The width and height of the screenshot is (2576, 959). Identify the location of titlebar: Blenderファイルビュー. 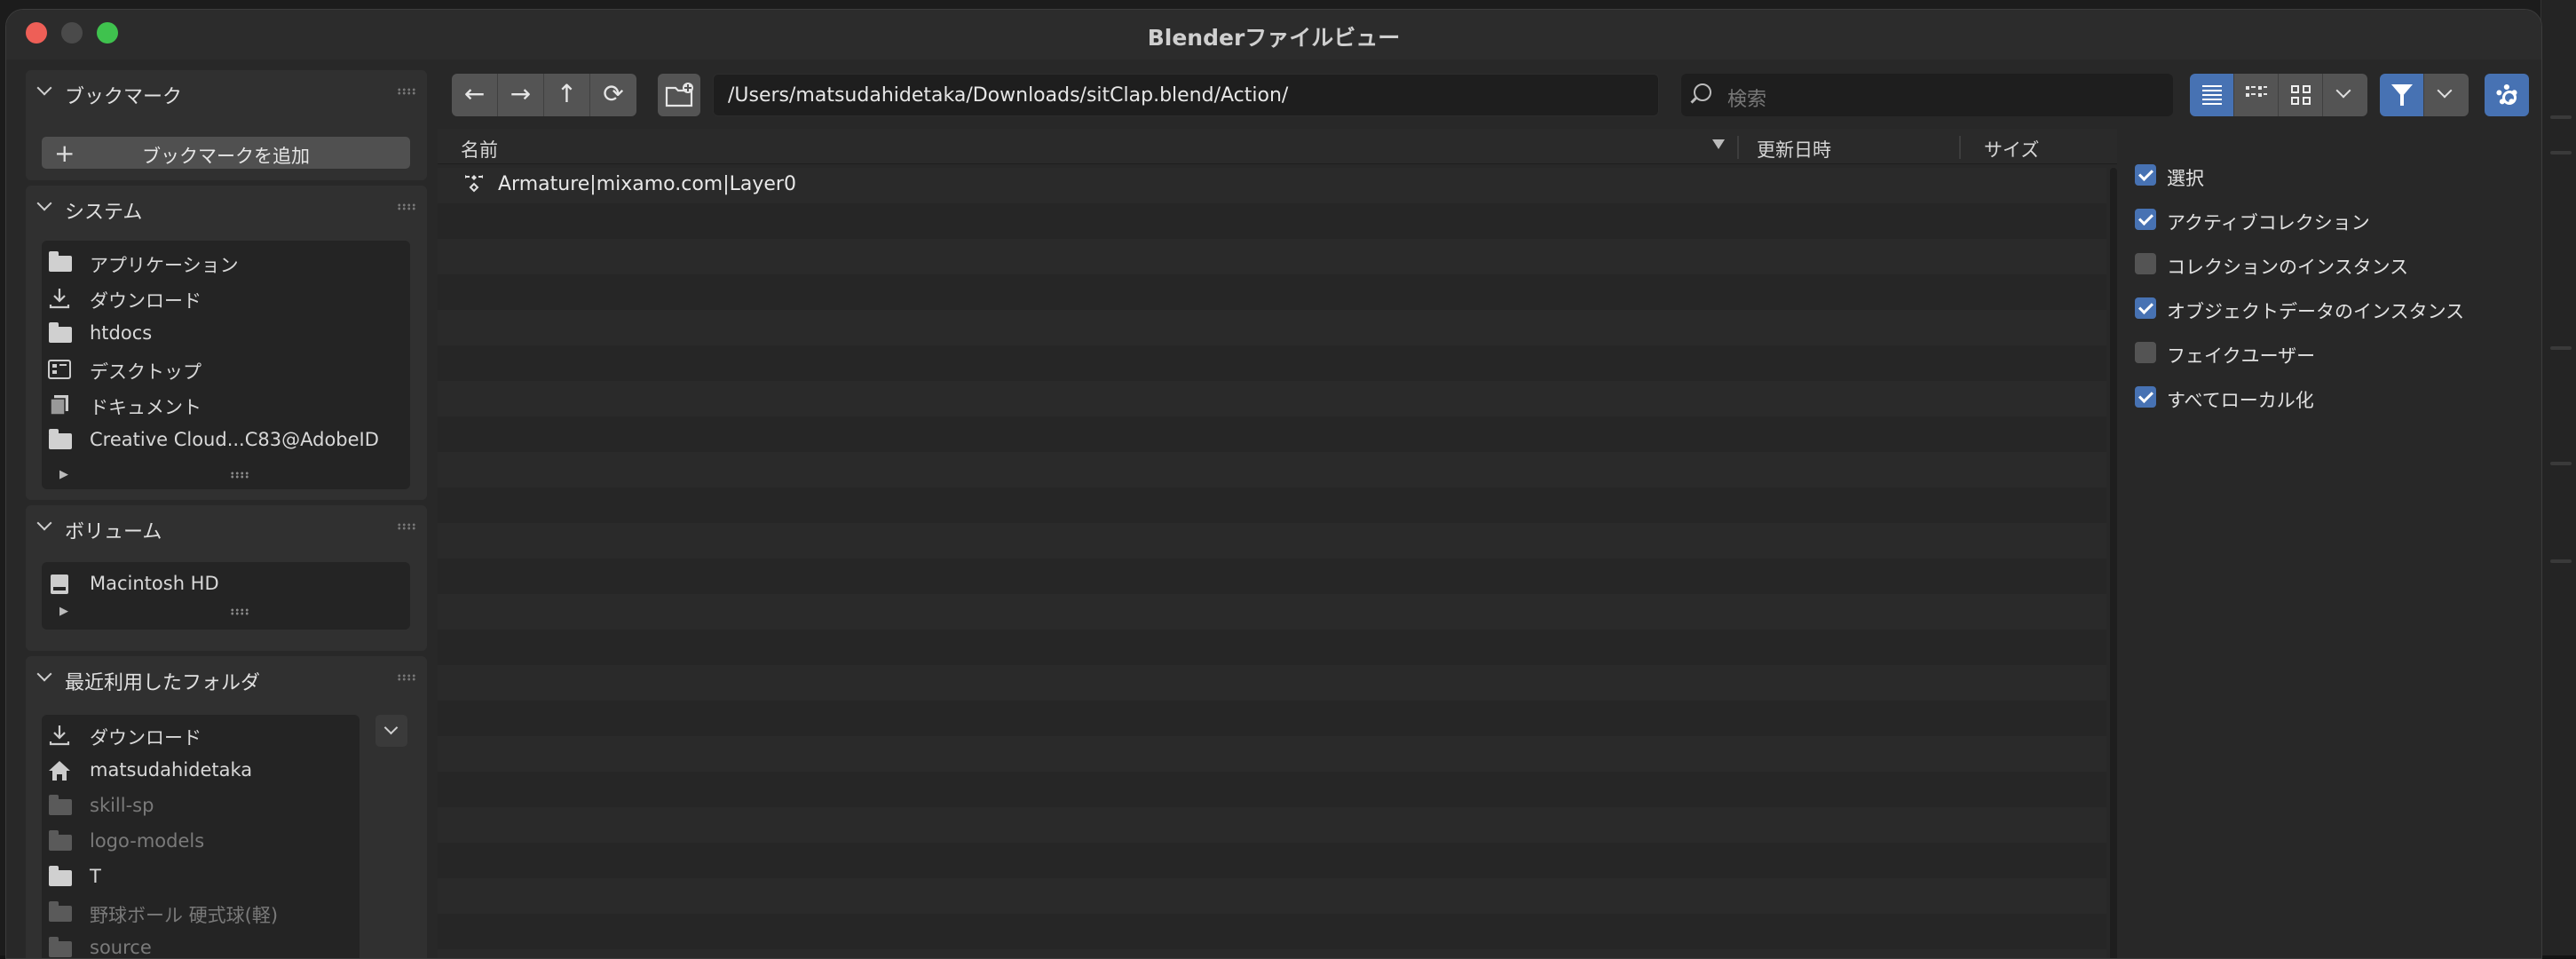
(1273, 34).